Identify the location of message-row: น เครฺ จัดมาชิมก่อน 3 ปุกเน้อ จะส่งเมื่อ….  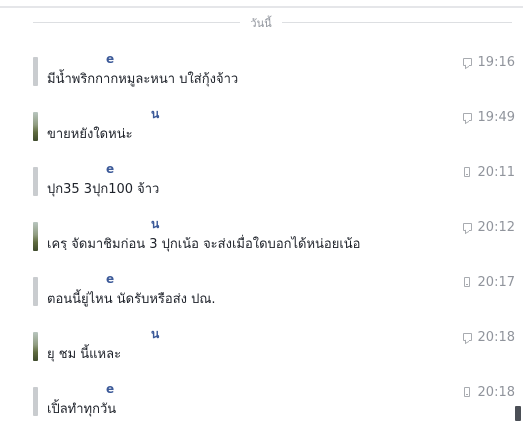
(261, 242).